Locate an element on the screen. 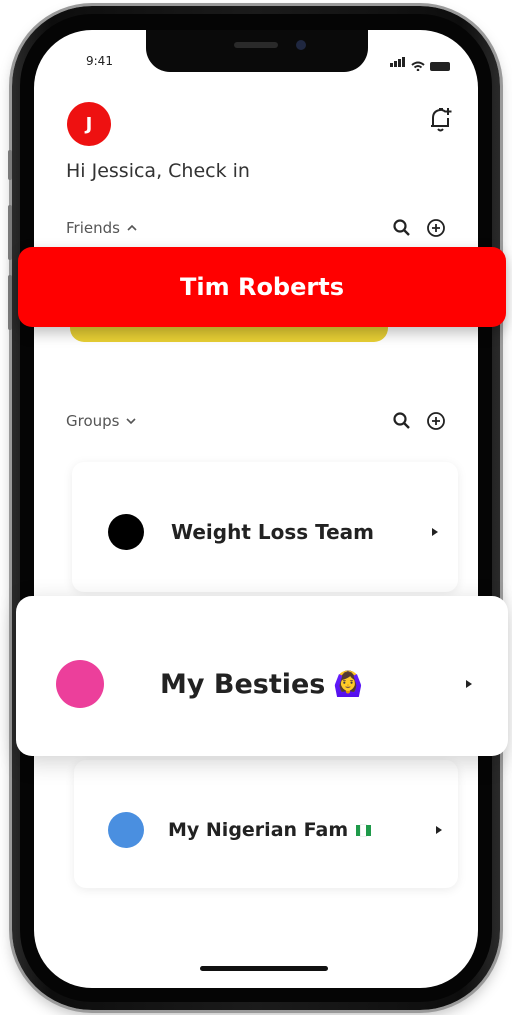  group-name: My Nigerian Fam is located at coordinates (258, 830).